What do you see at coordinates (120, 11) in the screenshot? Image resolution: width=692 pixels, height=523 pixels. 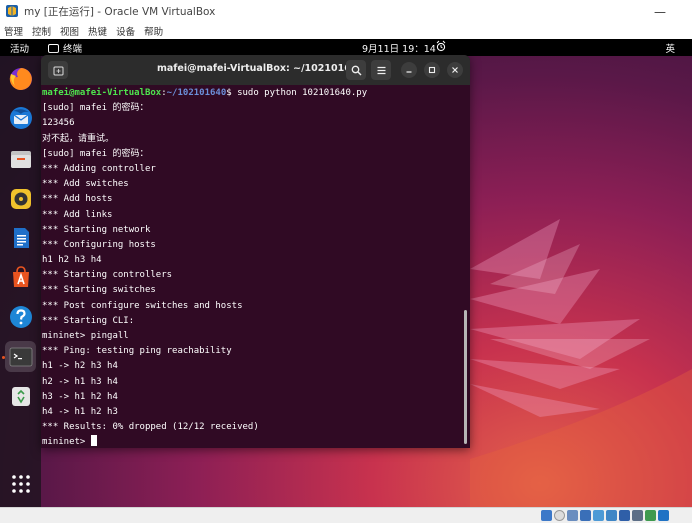 I see `host-window-title: my [正在运行] - Oracle VM VirtualBox` at bounding box center [120, 11].